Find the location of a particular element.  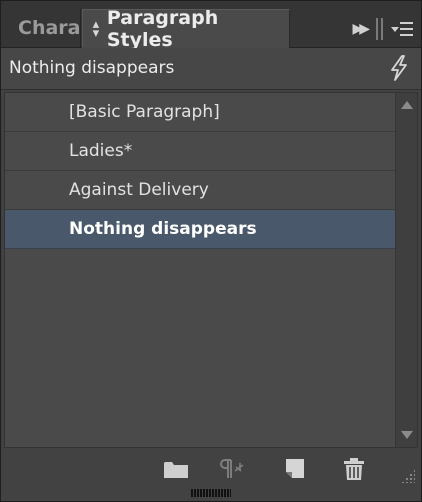

list-item-label: [Basic Paragraph] is located at coordinates (144, 112).